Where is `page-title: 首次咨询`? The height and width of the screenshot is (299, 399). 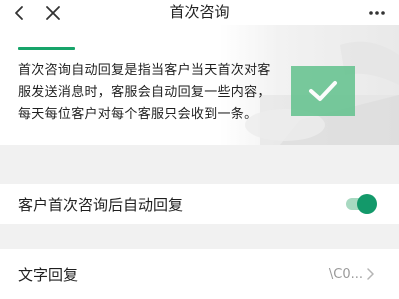 page-title: 首次咨询 is located at coordinates (199, 12).